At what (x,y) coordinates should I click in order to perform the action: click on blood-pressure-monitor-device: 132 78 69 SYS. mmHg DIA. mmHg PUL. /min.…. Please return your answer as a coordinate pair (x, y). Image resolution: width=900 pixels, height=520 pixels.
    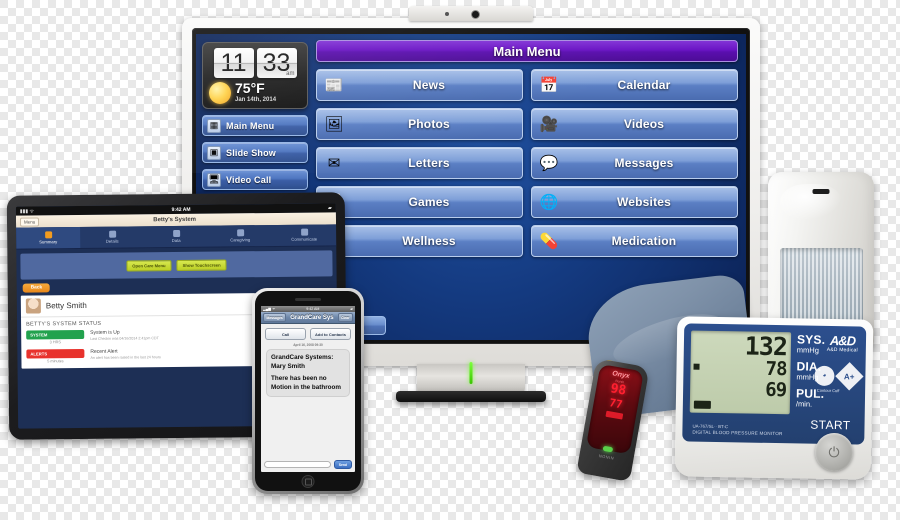
    Looking at the image, I should click on (774, 398).